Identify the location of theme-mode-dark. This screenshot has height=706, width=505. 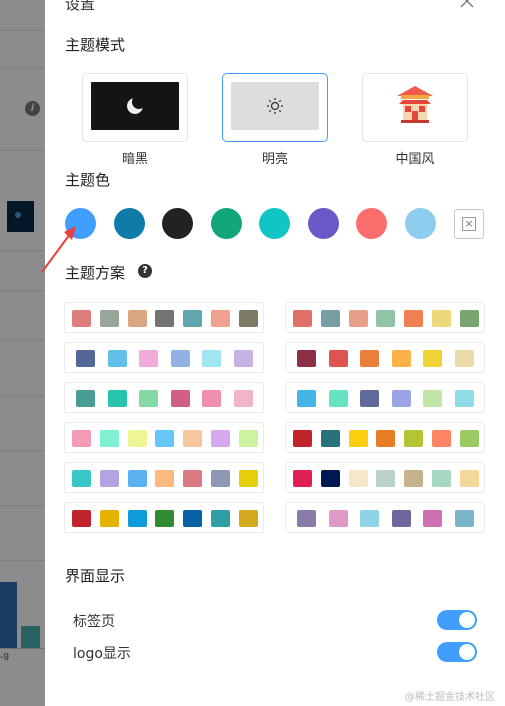
(135, 107).